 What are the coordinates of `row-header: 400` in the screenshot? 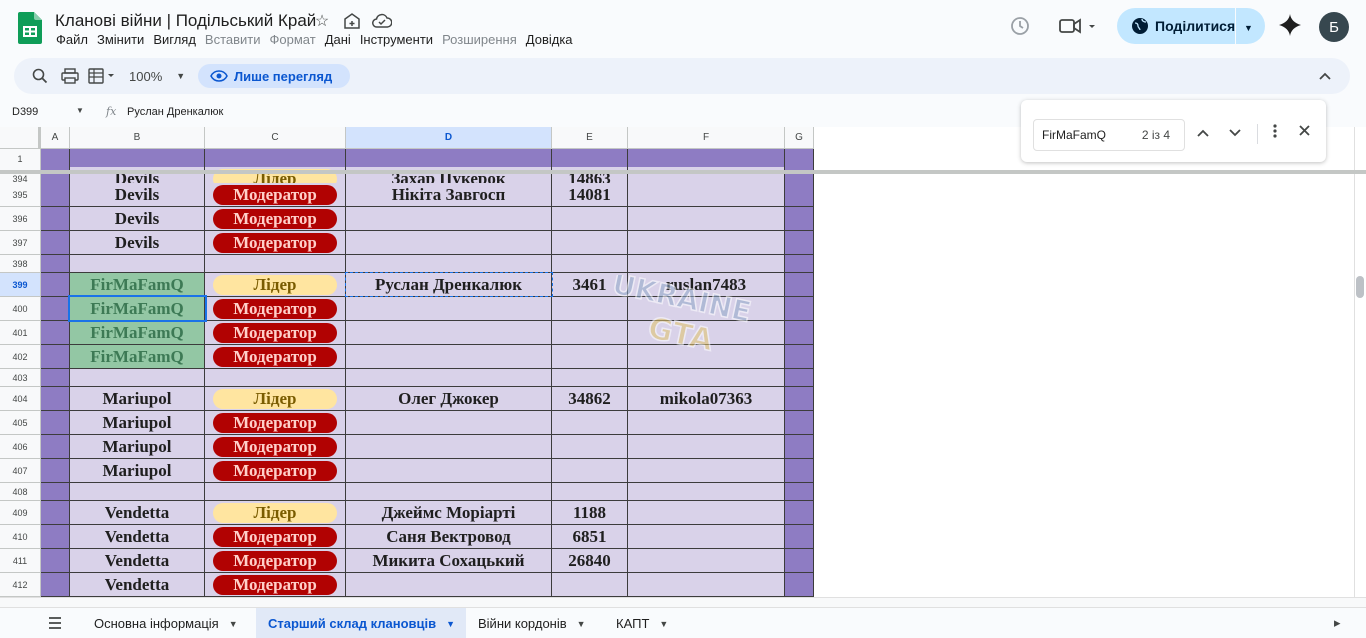 It's located at (20, 309).